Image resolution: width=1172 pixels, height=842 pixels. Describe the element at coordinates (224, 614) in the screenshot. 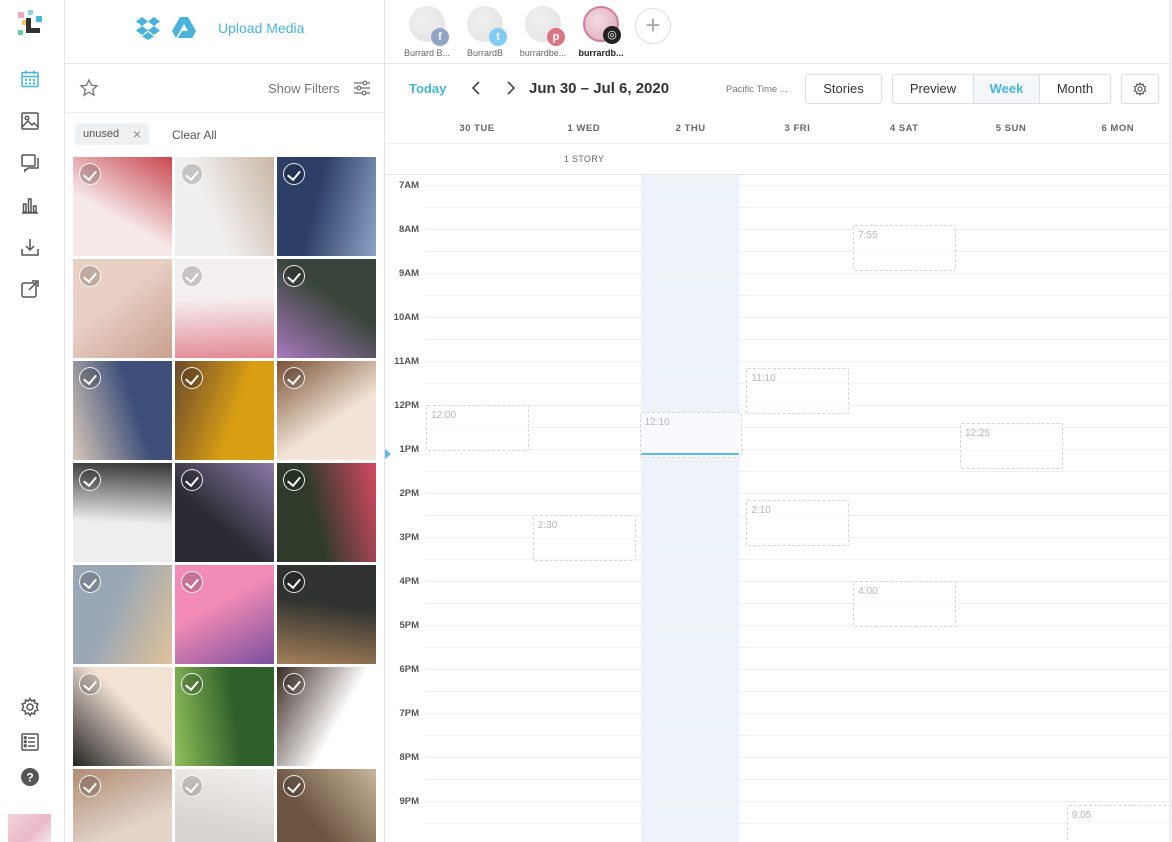

I see `media-thumb-brushes-pink` at that location.